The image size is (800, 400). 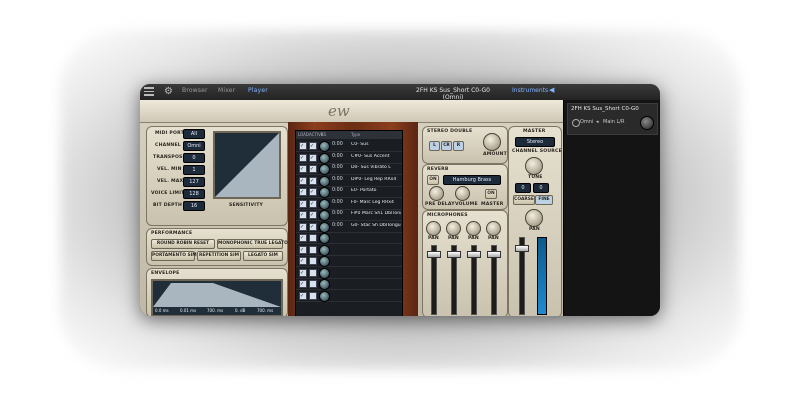 What do you see at coordinates (535, 142) in the screenshot?
I see `master-mode-select: Stereo` at bounding box center [535, 142].